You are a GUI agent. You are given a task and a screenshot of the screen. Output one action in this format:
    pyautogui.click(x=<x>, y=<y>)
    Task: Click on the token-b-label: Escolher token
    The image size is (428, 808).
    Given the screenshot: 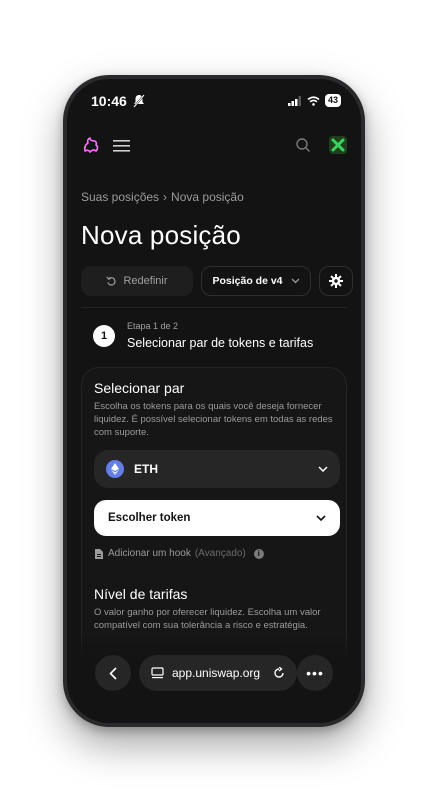 What is the action you would take?
    pyautogui.click(x=149, y=518)
    